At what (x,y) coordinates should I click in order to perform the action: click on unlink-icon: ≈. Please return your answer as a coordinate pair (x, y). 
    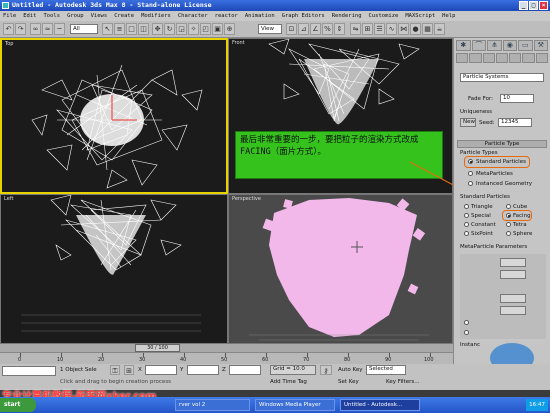
    Looking at the image, I should click on (47, 29).